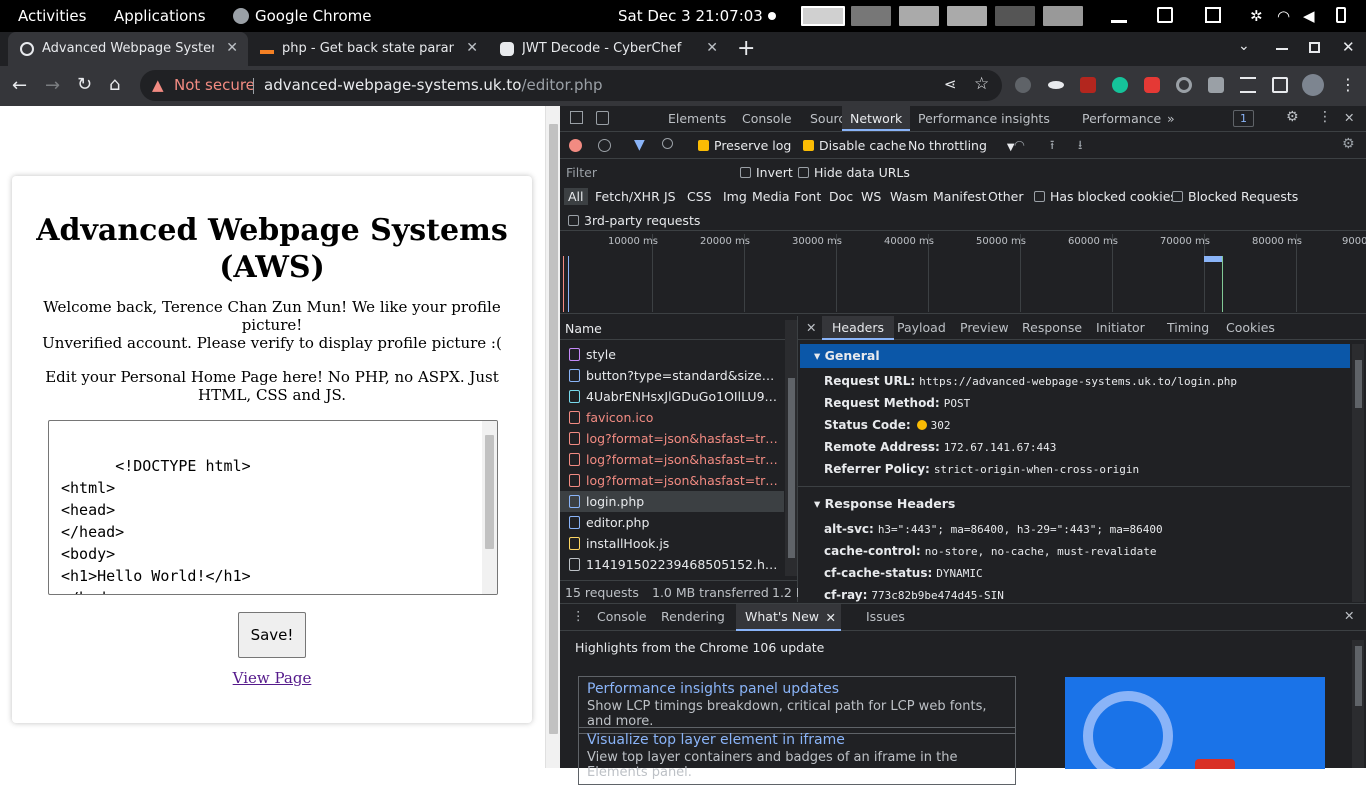 The height and width of the screenshot is (785, 1366). I want to click on settings-gear-icon: ✲, so click(1256, 16).